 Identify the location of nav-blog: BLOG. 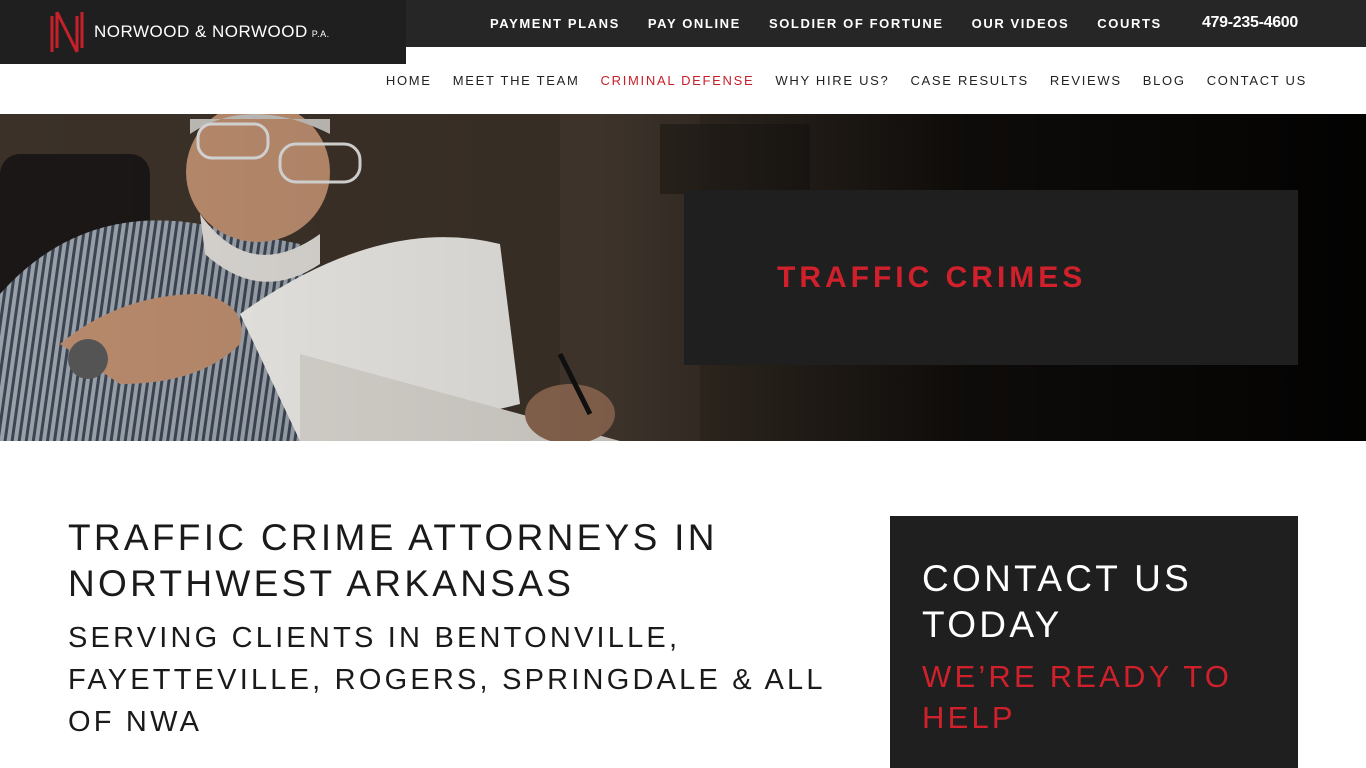
(1164, 80).